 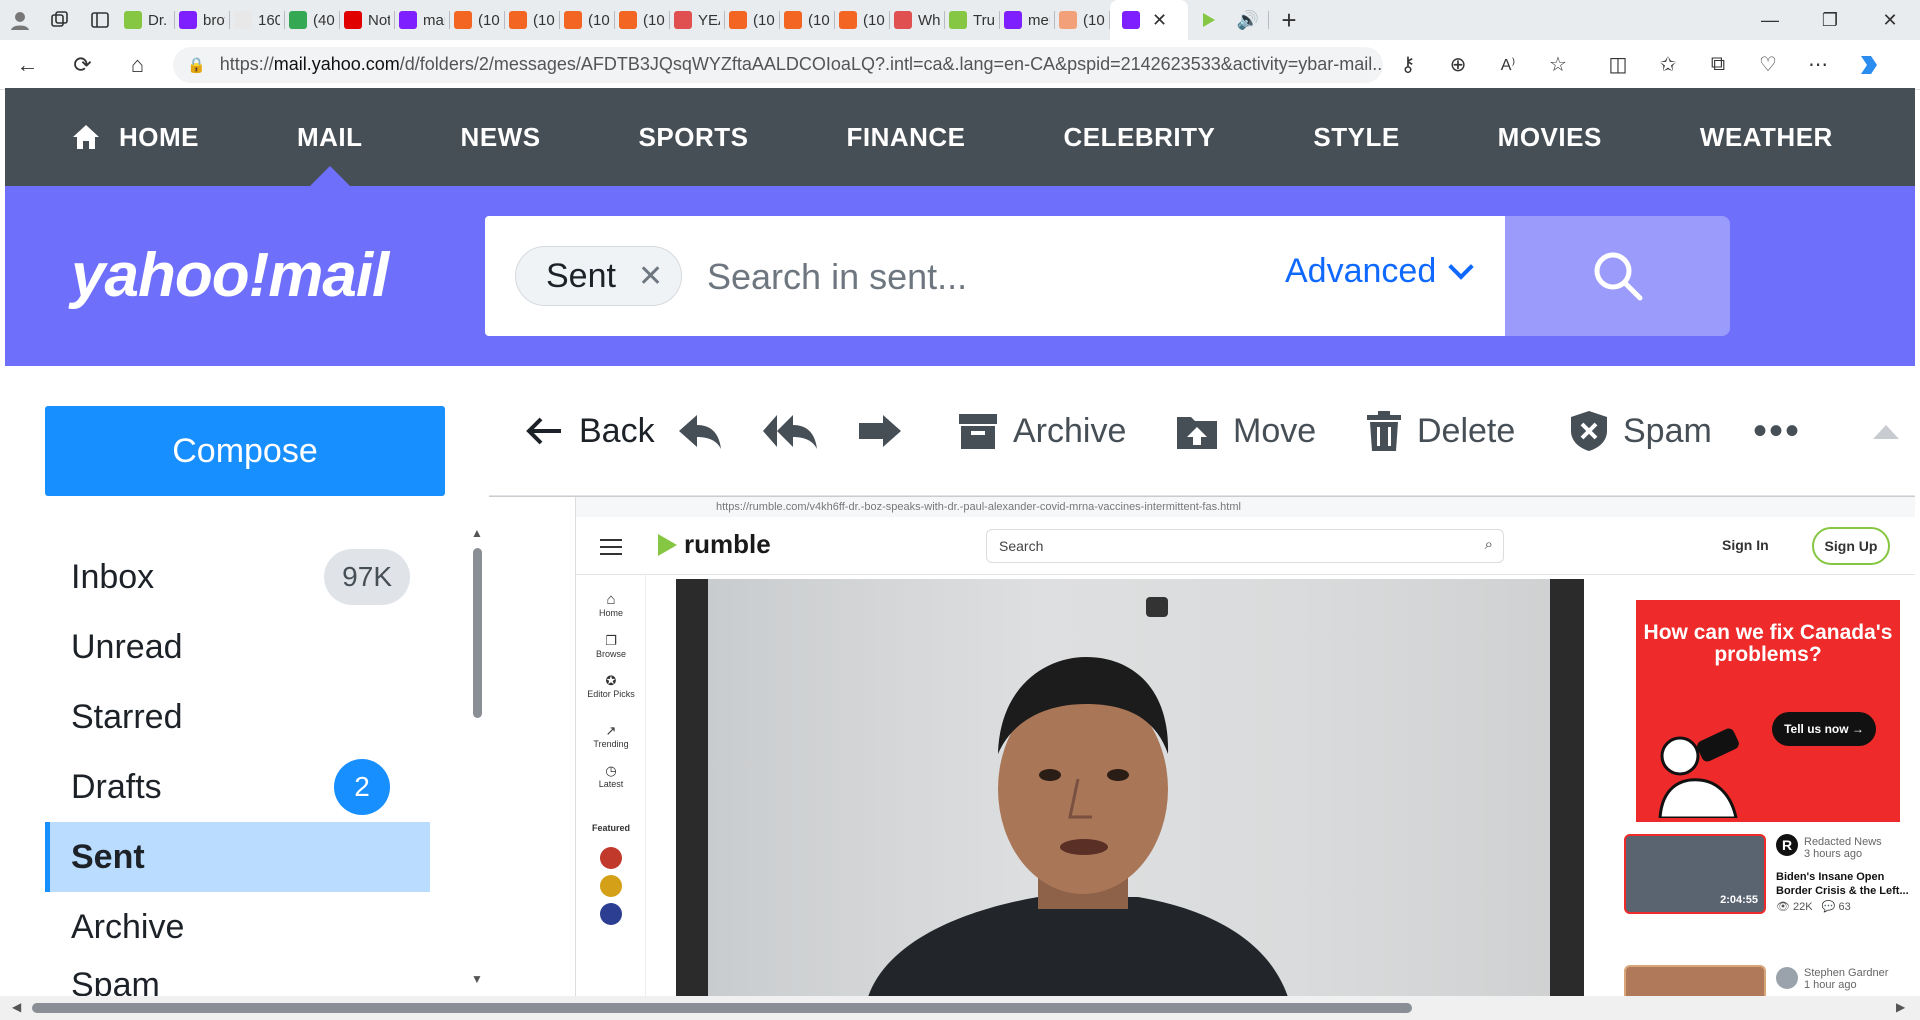 I want to click on move-button: Move, so click(x=1245, y=431).